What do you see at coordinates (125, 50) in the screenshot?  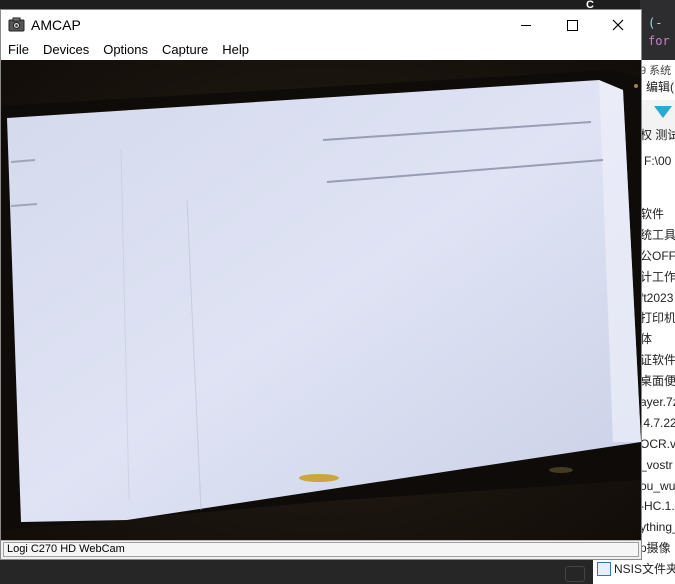 I see `menu-options: Options` at bounding box center [125, 50].